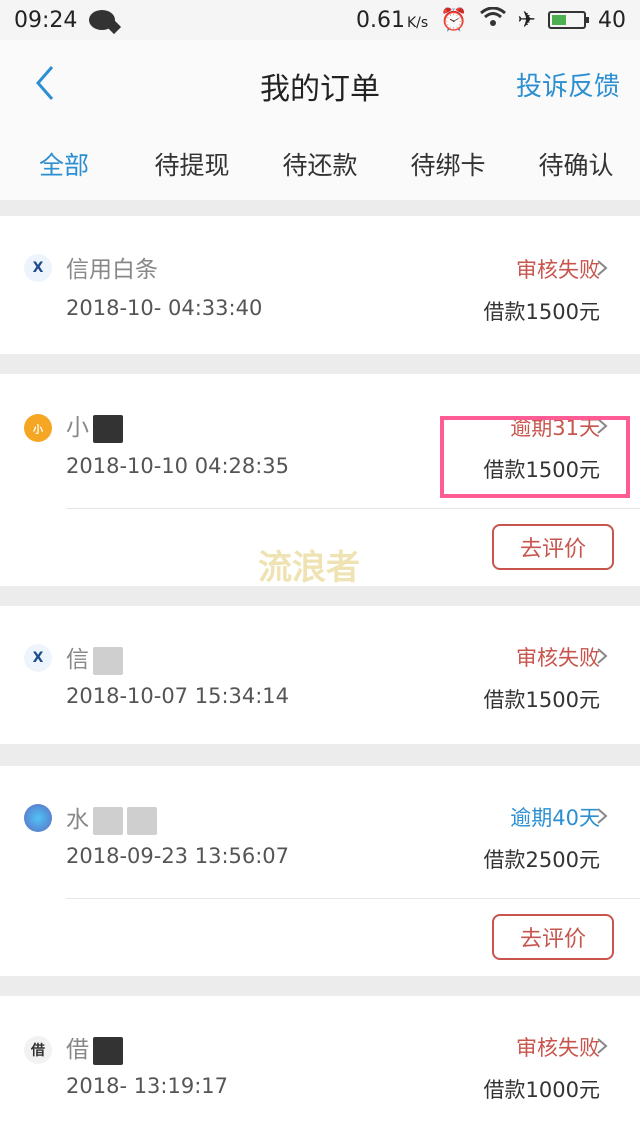 The width and height of the screenshot is (640, 1138). What do you see at coordinates (38, 1050) in the screenshot?
I see `lender-logo-icon: 借` at bounding box center [38, 1050].